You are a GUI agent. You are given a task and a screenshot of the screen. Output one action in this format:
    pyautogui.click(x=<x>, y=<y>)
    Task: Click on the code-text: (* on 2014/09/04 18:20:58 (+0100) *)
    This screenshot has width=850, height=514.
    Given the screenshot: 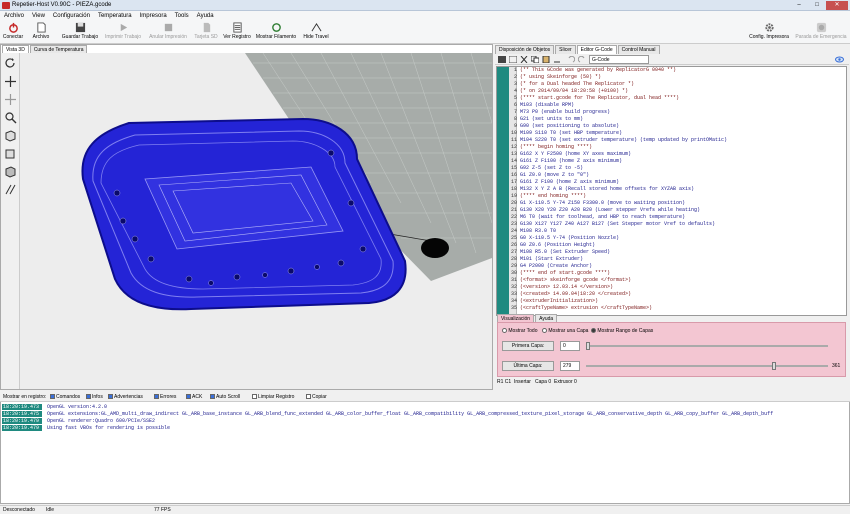 What is the action you would take?
    pyautogui.click(x=574, y=91)
    